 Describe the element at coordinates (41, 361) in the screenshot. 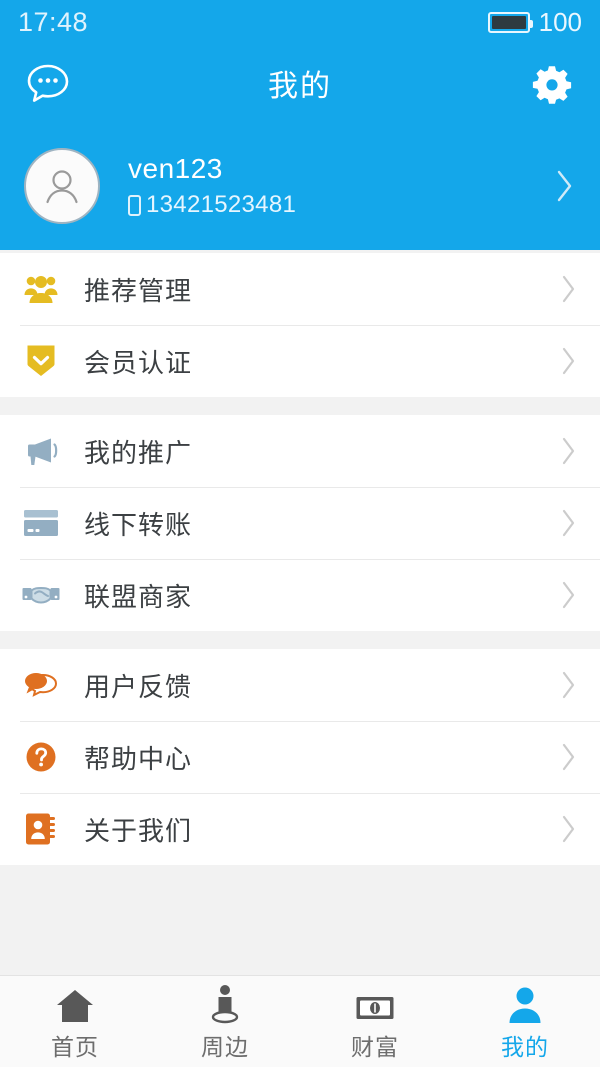

I see `shield-check-icon` at that location.